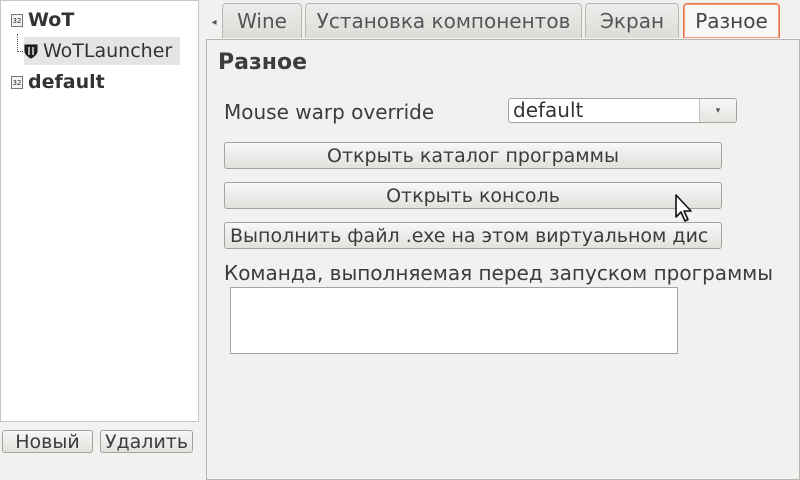 This screenshot has height=480, width=800. What do you see at coordinates (146, 441) in the screenshot?
I see `delete-prefix-button: Удалить` at bounding box center [146, 441].